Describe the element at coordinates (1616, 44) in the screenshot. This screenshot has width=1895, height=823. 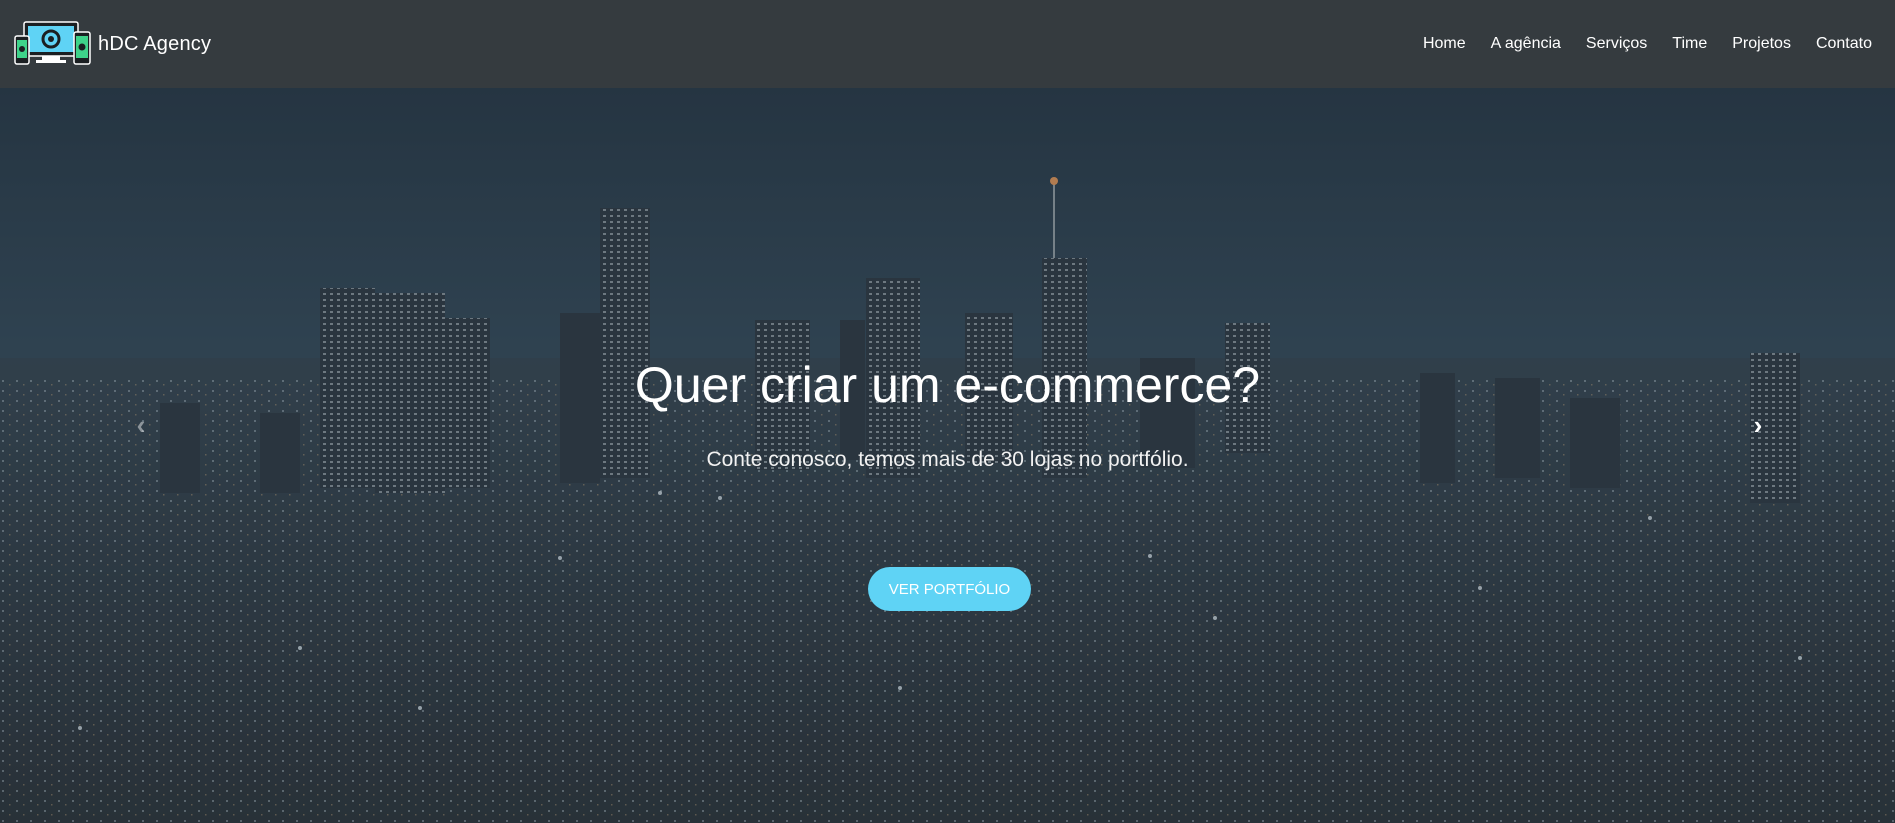
I see `nav-item-servicos: Serviços` at that location.